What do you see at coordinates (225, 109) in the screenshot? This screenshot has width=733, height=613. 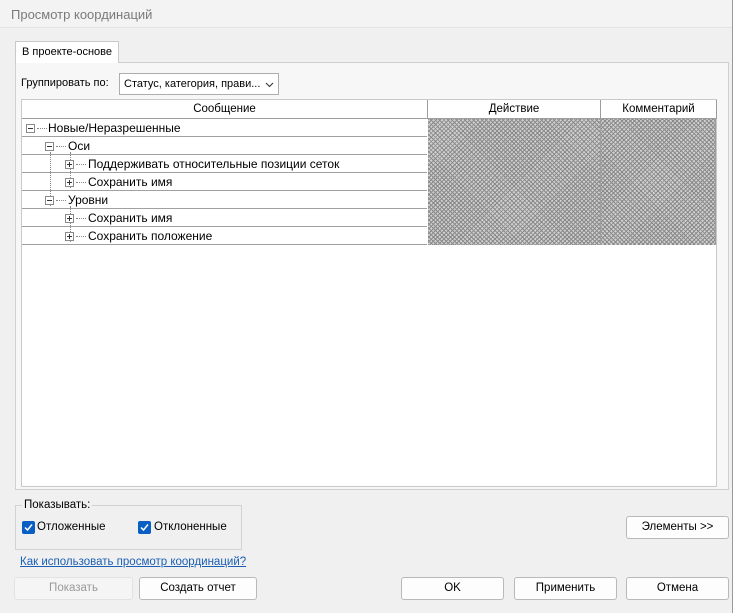 I see `column-header-message: Сообщение` at bounding box center [225, 109].